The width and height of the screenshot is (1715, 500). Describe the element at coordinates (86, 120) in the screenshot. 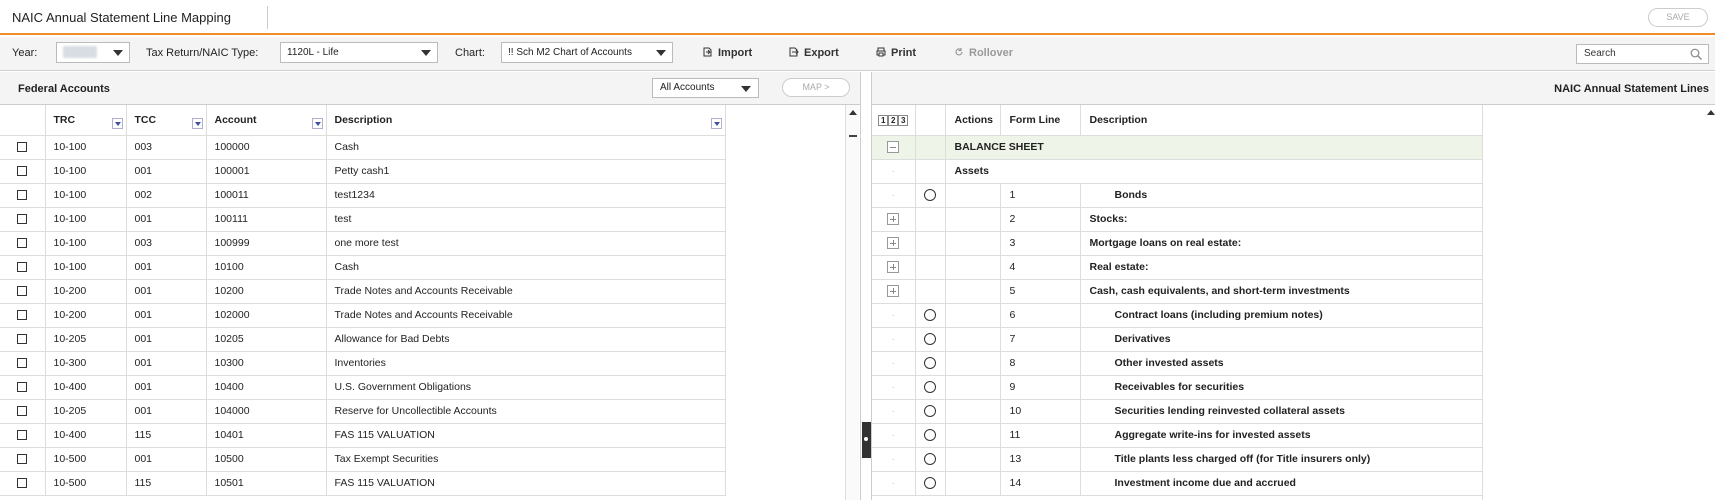

I see `column-header-trc: TRC` at that location.